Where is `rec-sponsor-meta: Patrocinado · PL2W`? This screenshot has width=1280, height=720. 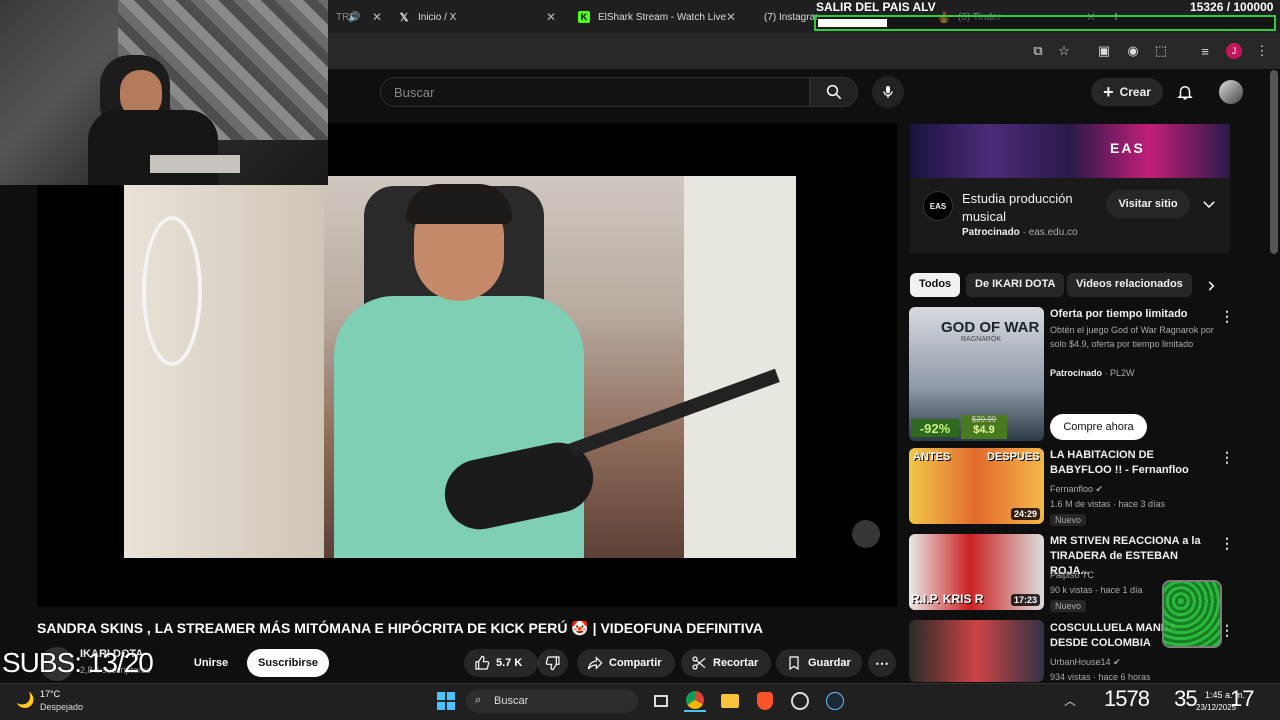 rec-sponsor-meta: Patrocinado · PL2W is located at coordinates (1092, 373).